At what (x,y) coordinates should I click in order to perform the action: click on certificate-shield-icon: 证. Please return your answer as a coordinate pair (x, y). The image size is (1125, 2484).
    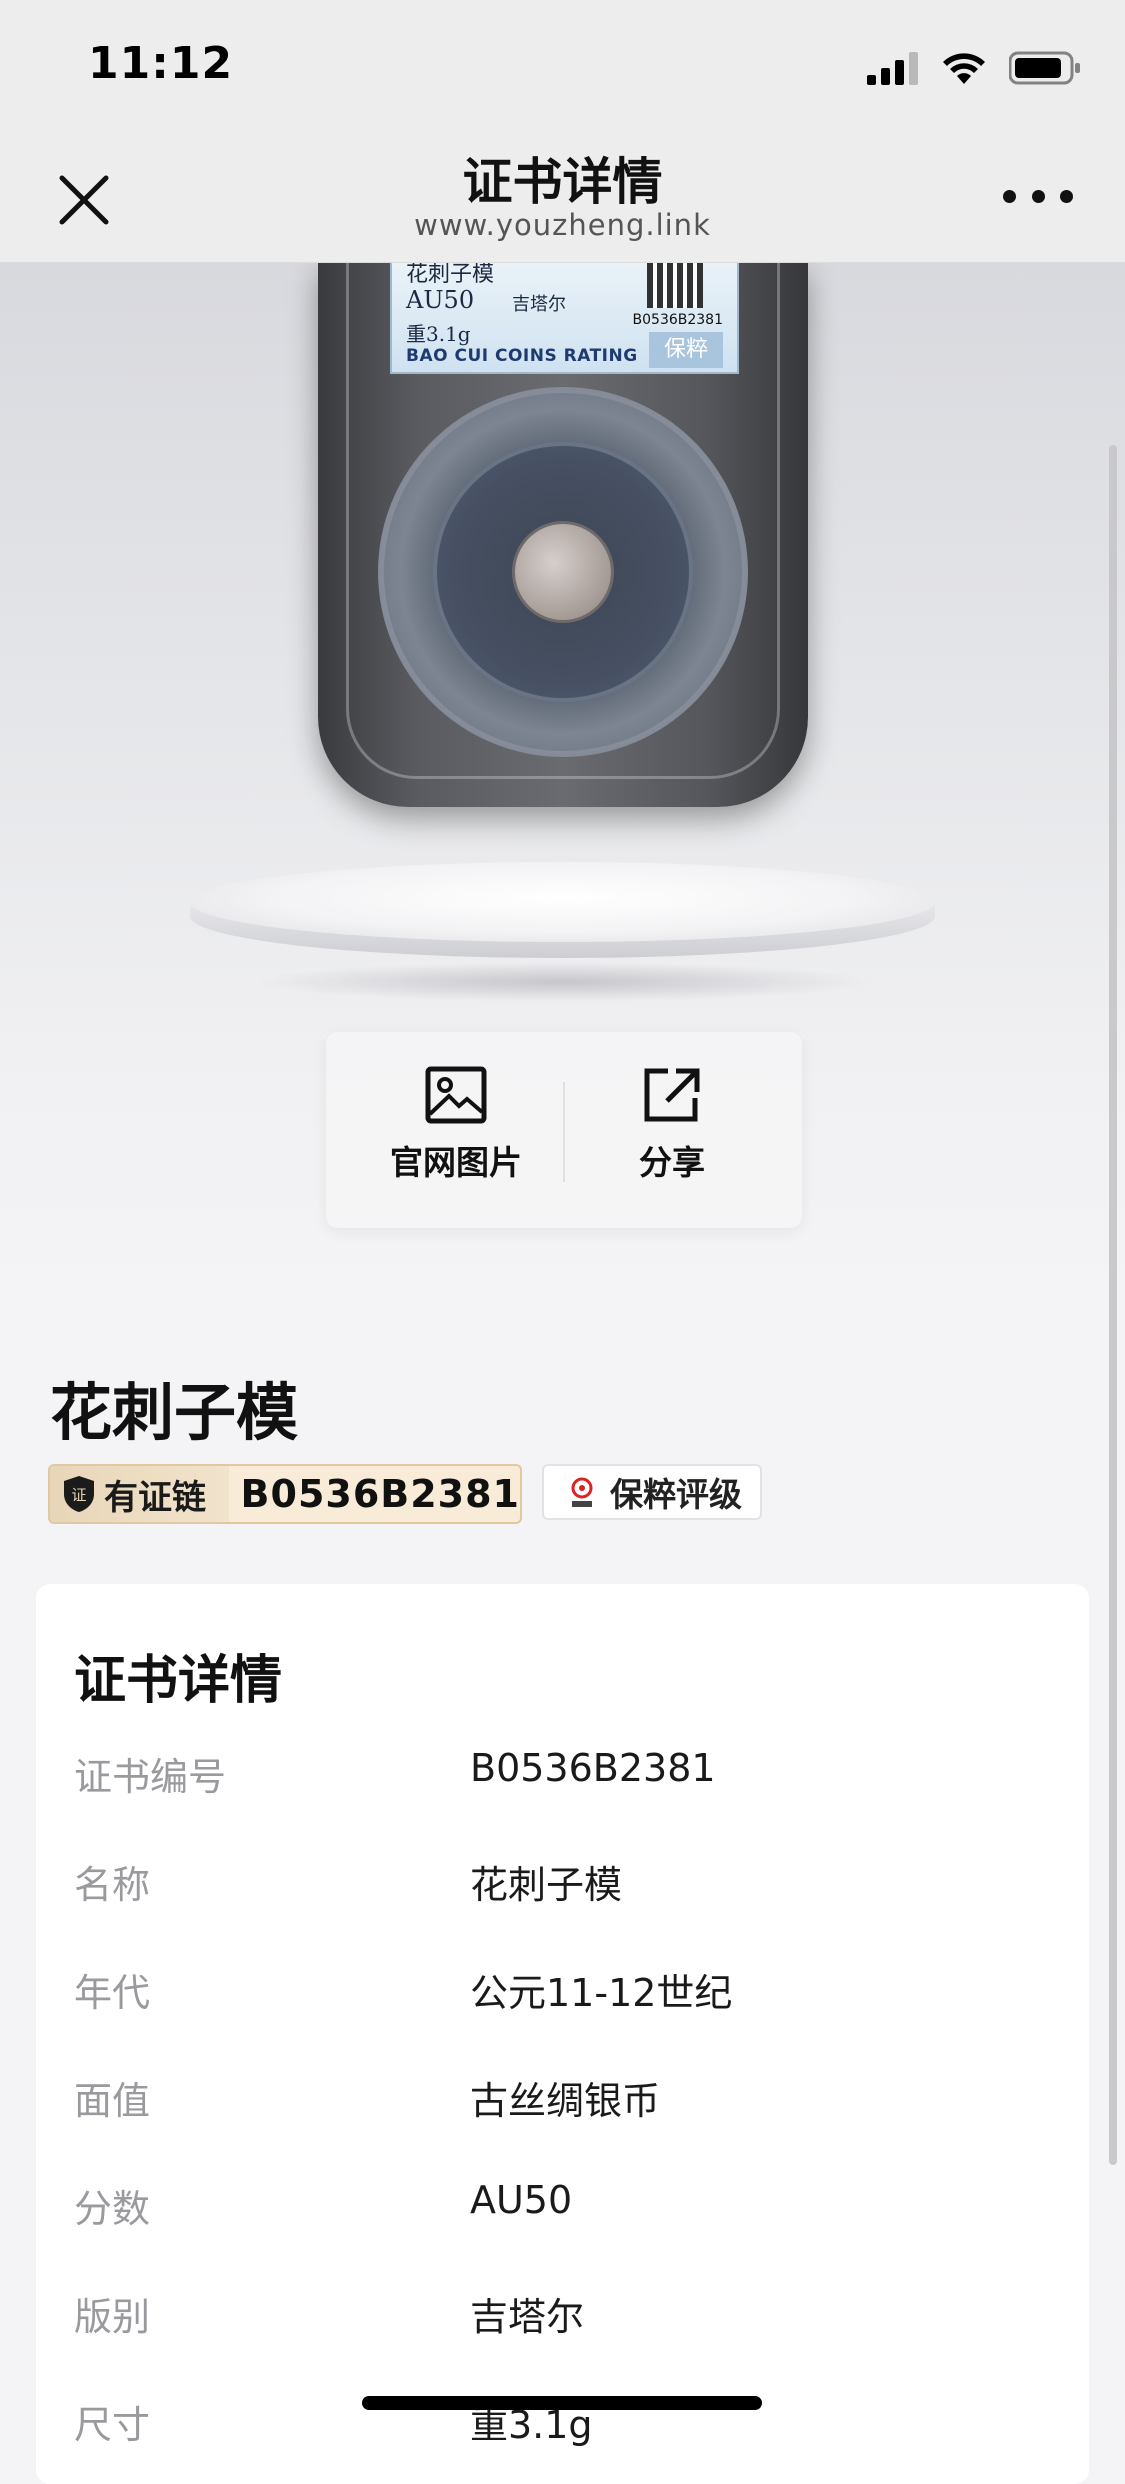
    Looking at the image, I should click on (79, 1494).